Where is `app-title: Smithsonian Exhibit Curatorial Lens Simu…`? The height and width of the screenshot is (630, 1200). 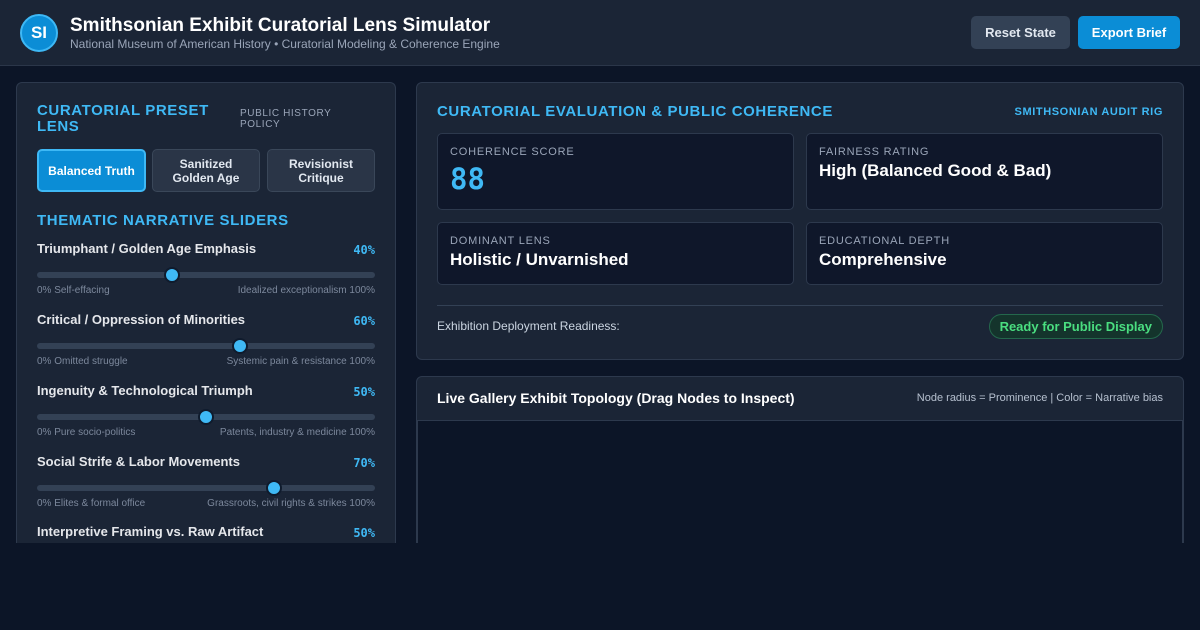
app-title: Smithsonian Exhibit Curatorial Lens Simu… is located at coordinates (280, 25).